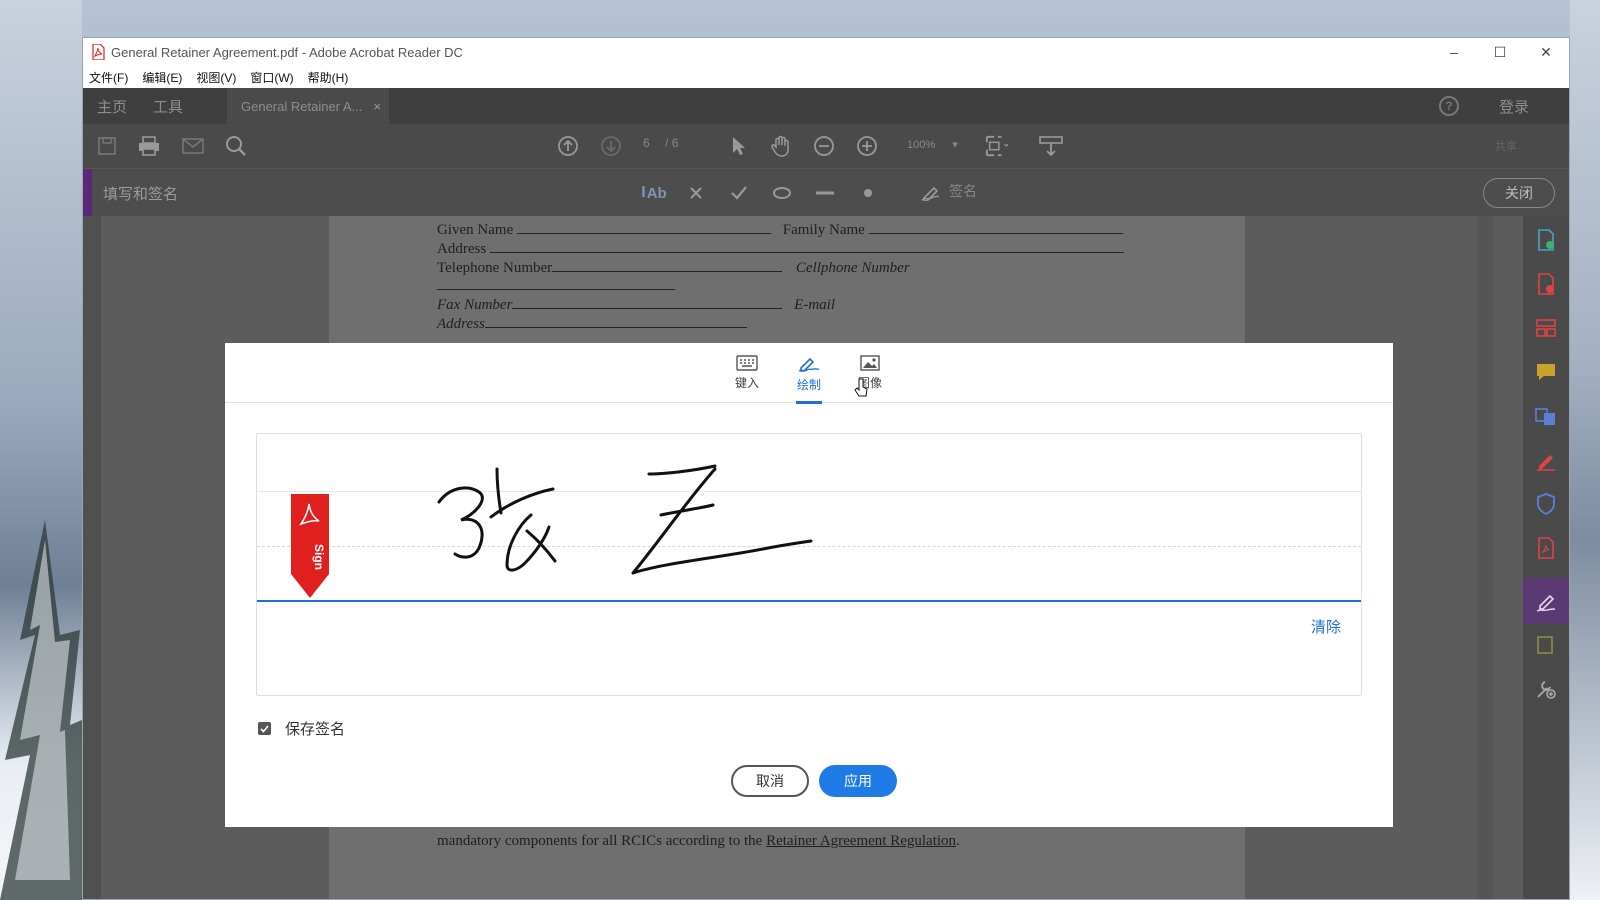  I want to click on help-icon: ?, so click(1448, 106).